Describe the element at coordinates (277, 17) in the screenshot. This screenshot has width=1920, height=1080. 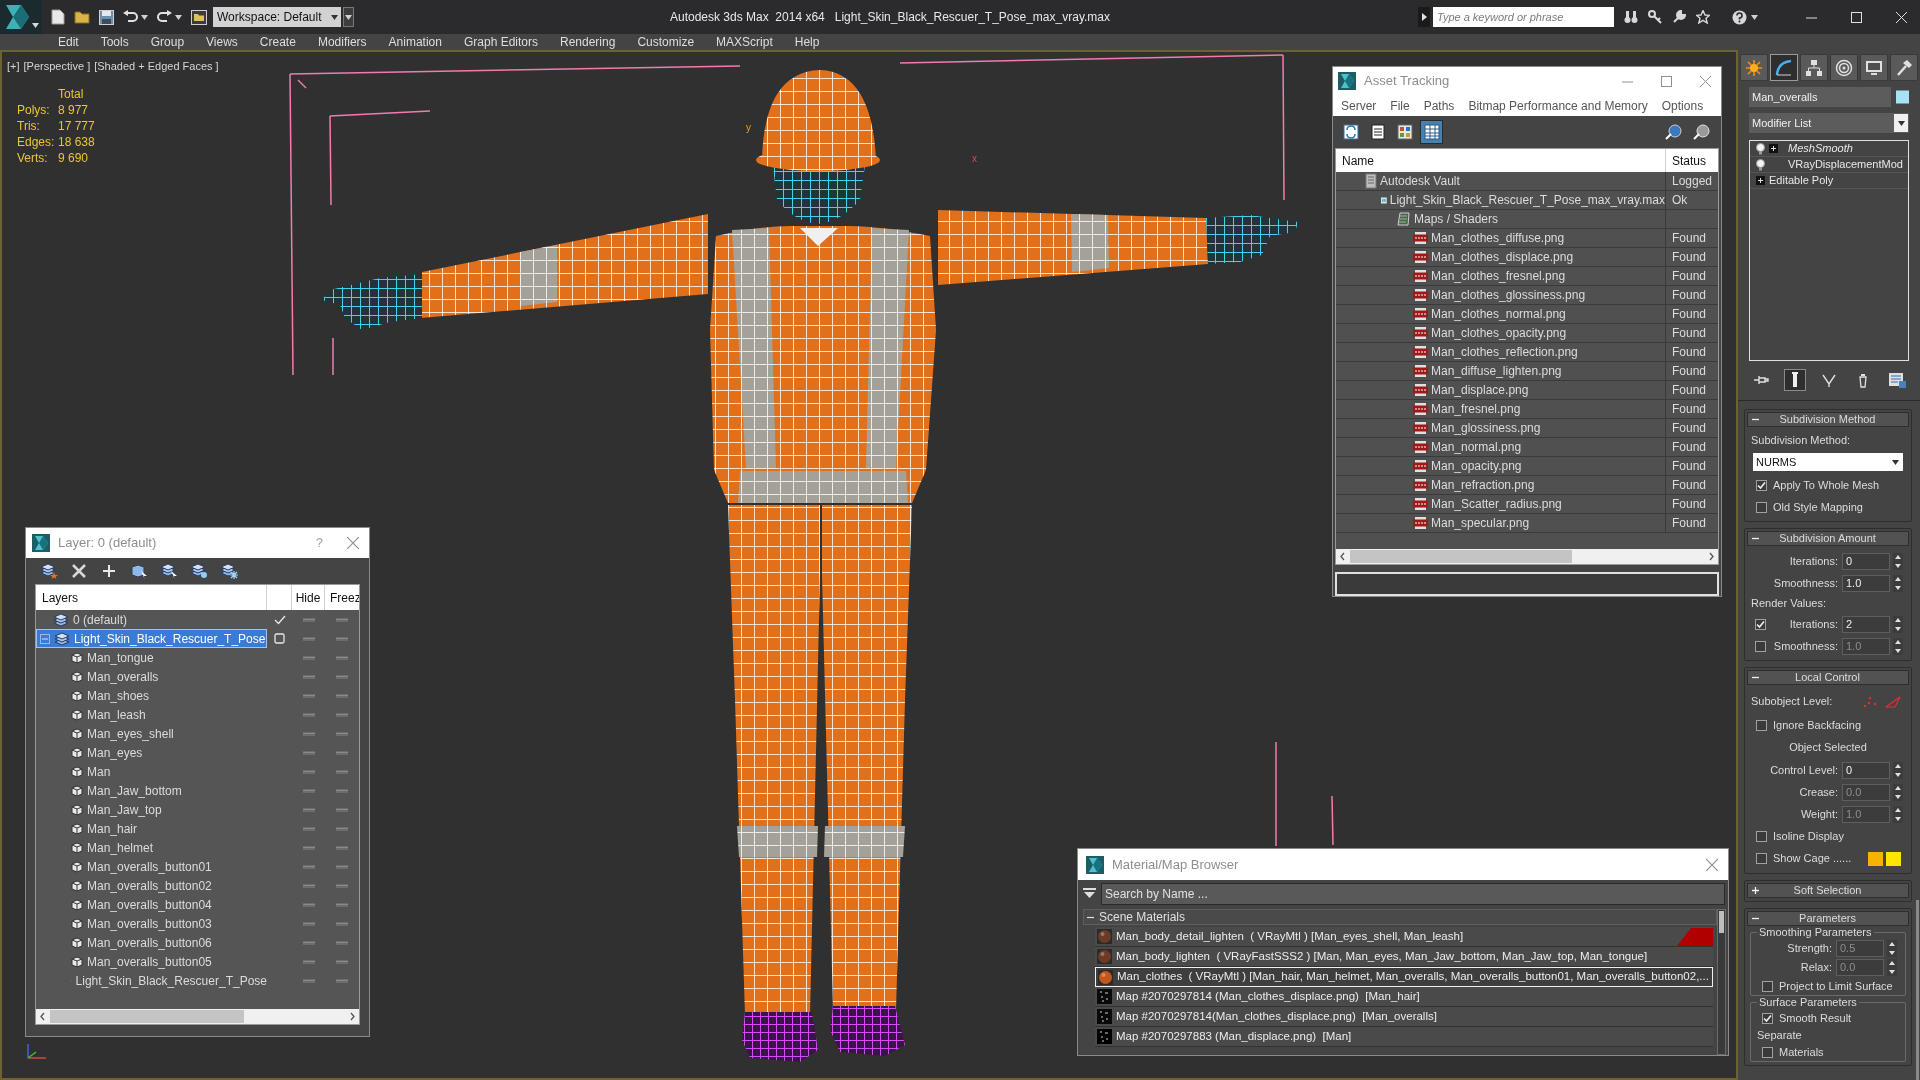
I see `workspace-dropdown: Workspace: Default` at that location.